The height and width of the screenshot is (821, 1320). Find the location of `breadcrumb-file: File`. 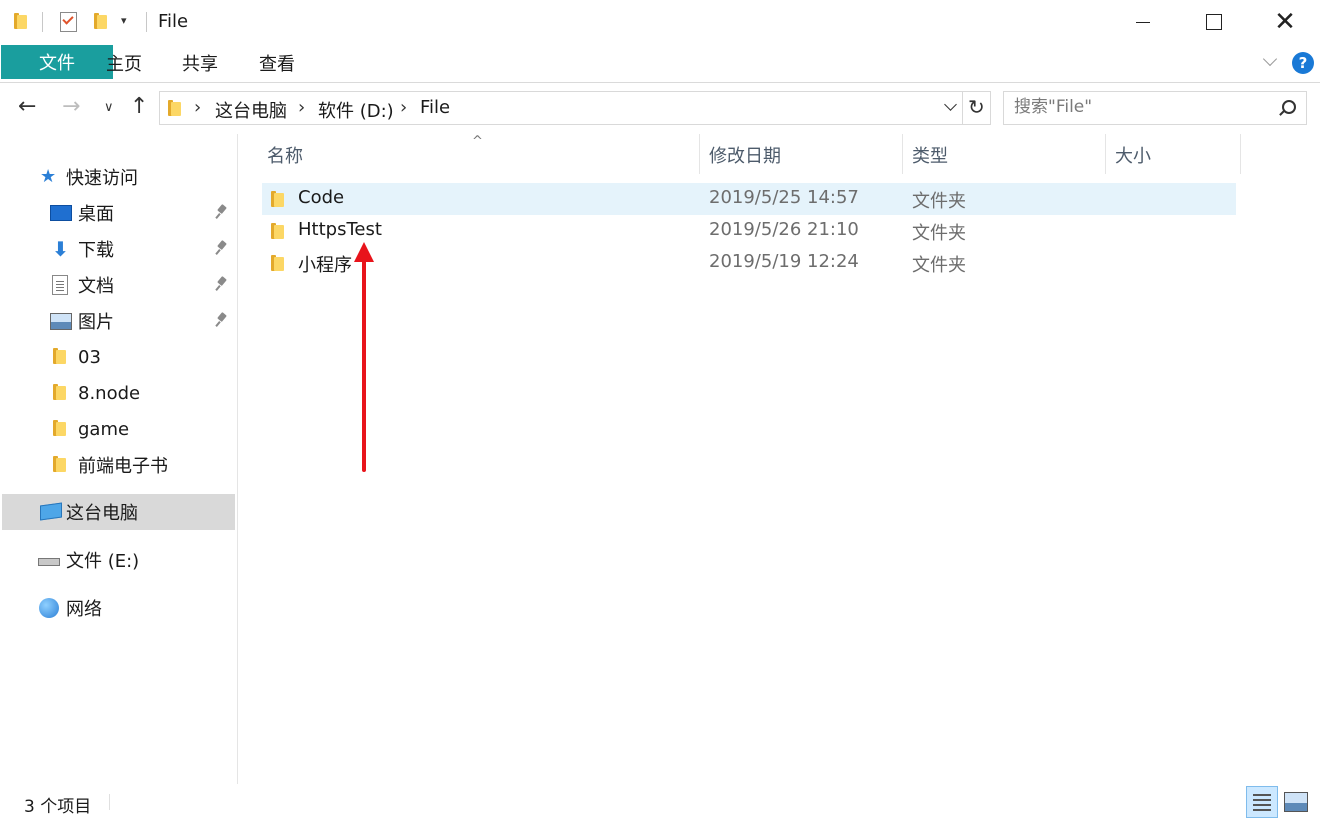

breadcrumb-file: File is located at coordinates (435, 107).